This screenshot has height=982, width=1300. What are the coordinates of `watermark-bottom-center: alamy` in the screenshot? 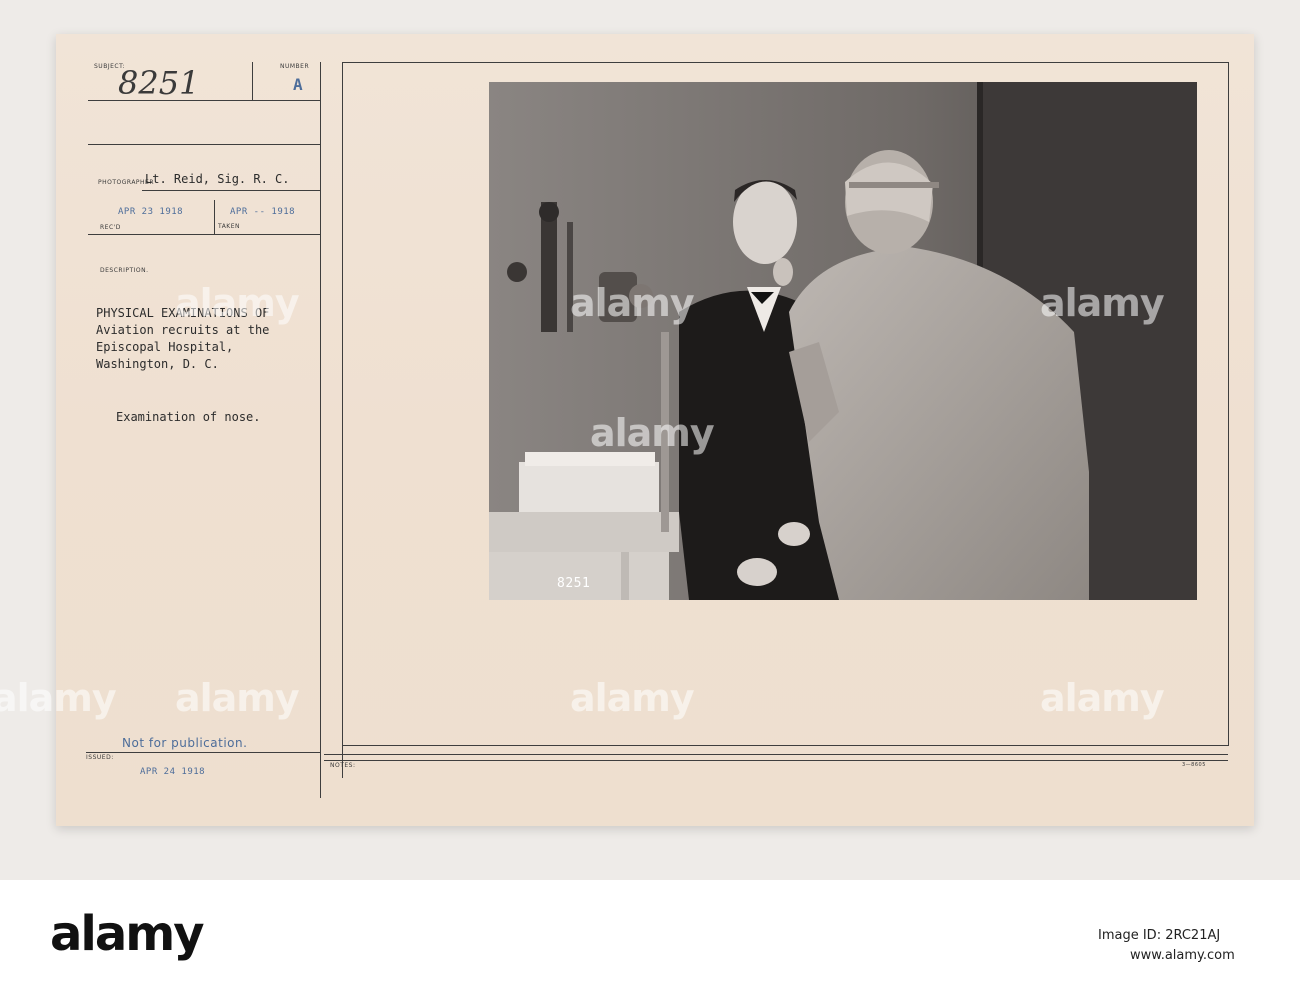 It's located at (632, 698).